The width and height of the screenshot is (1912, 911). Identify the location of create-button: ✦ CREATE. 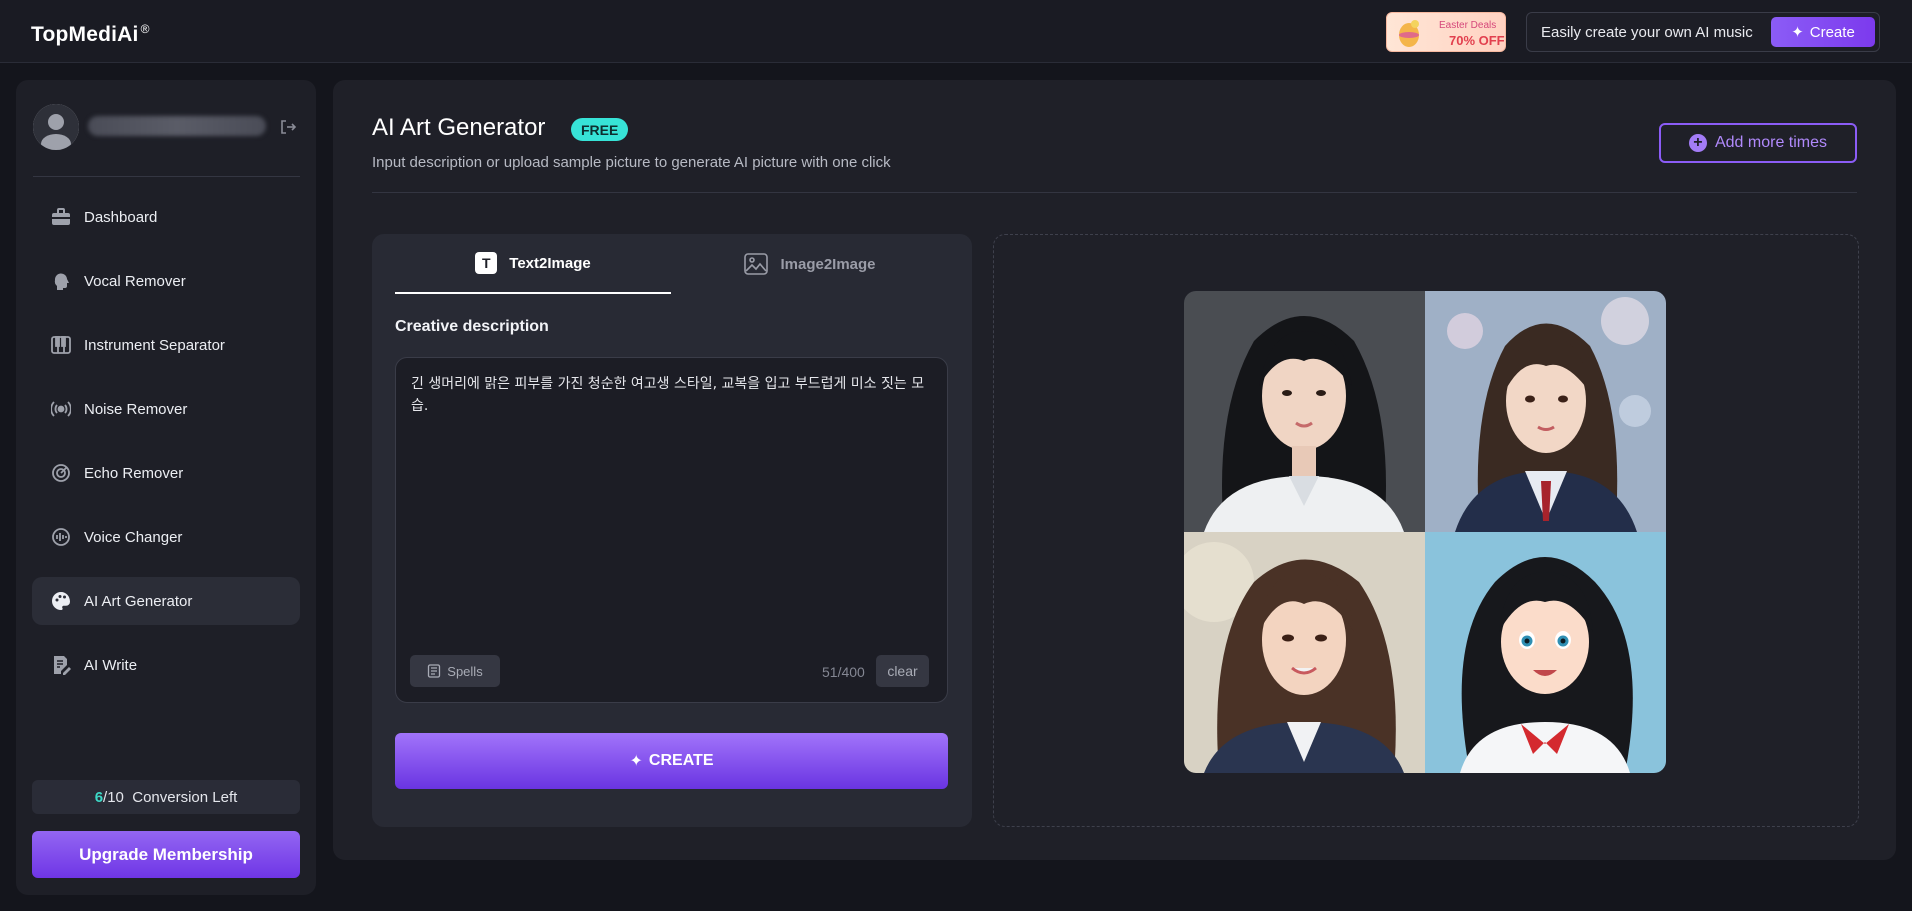
(671, 761).